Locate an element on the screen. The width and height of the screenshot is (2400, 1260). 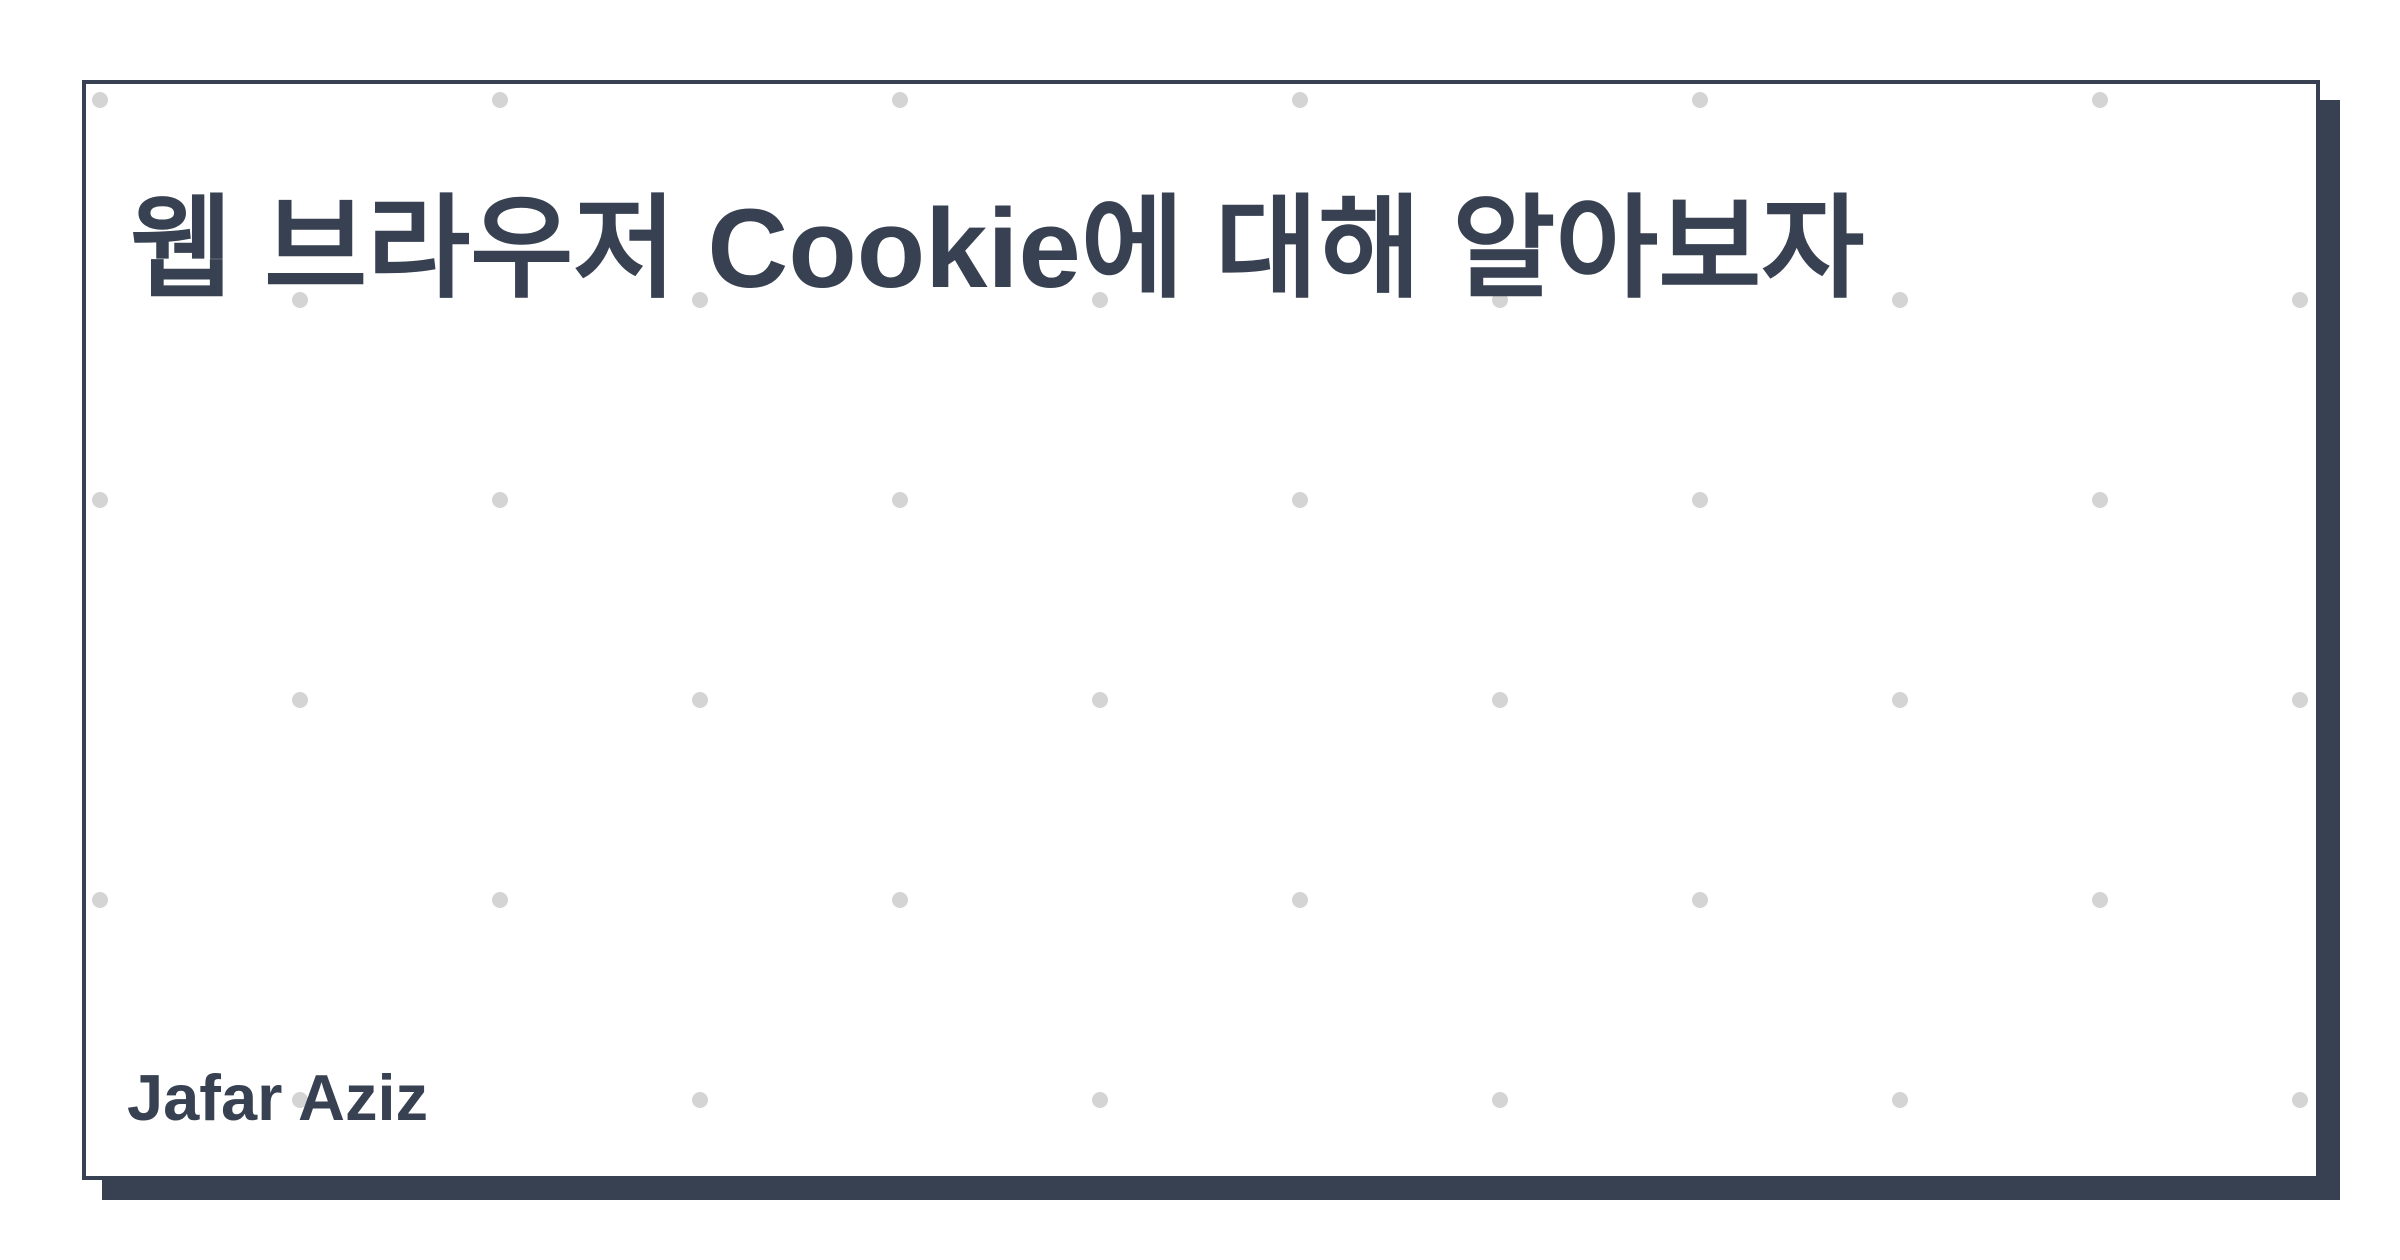
author-name: Jafar Aziz is located at coordinates (278, 1097).